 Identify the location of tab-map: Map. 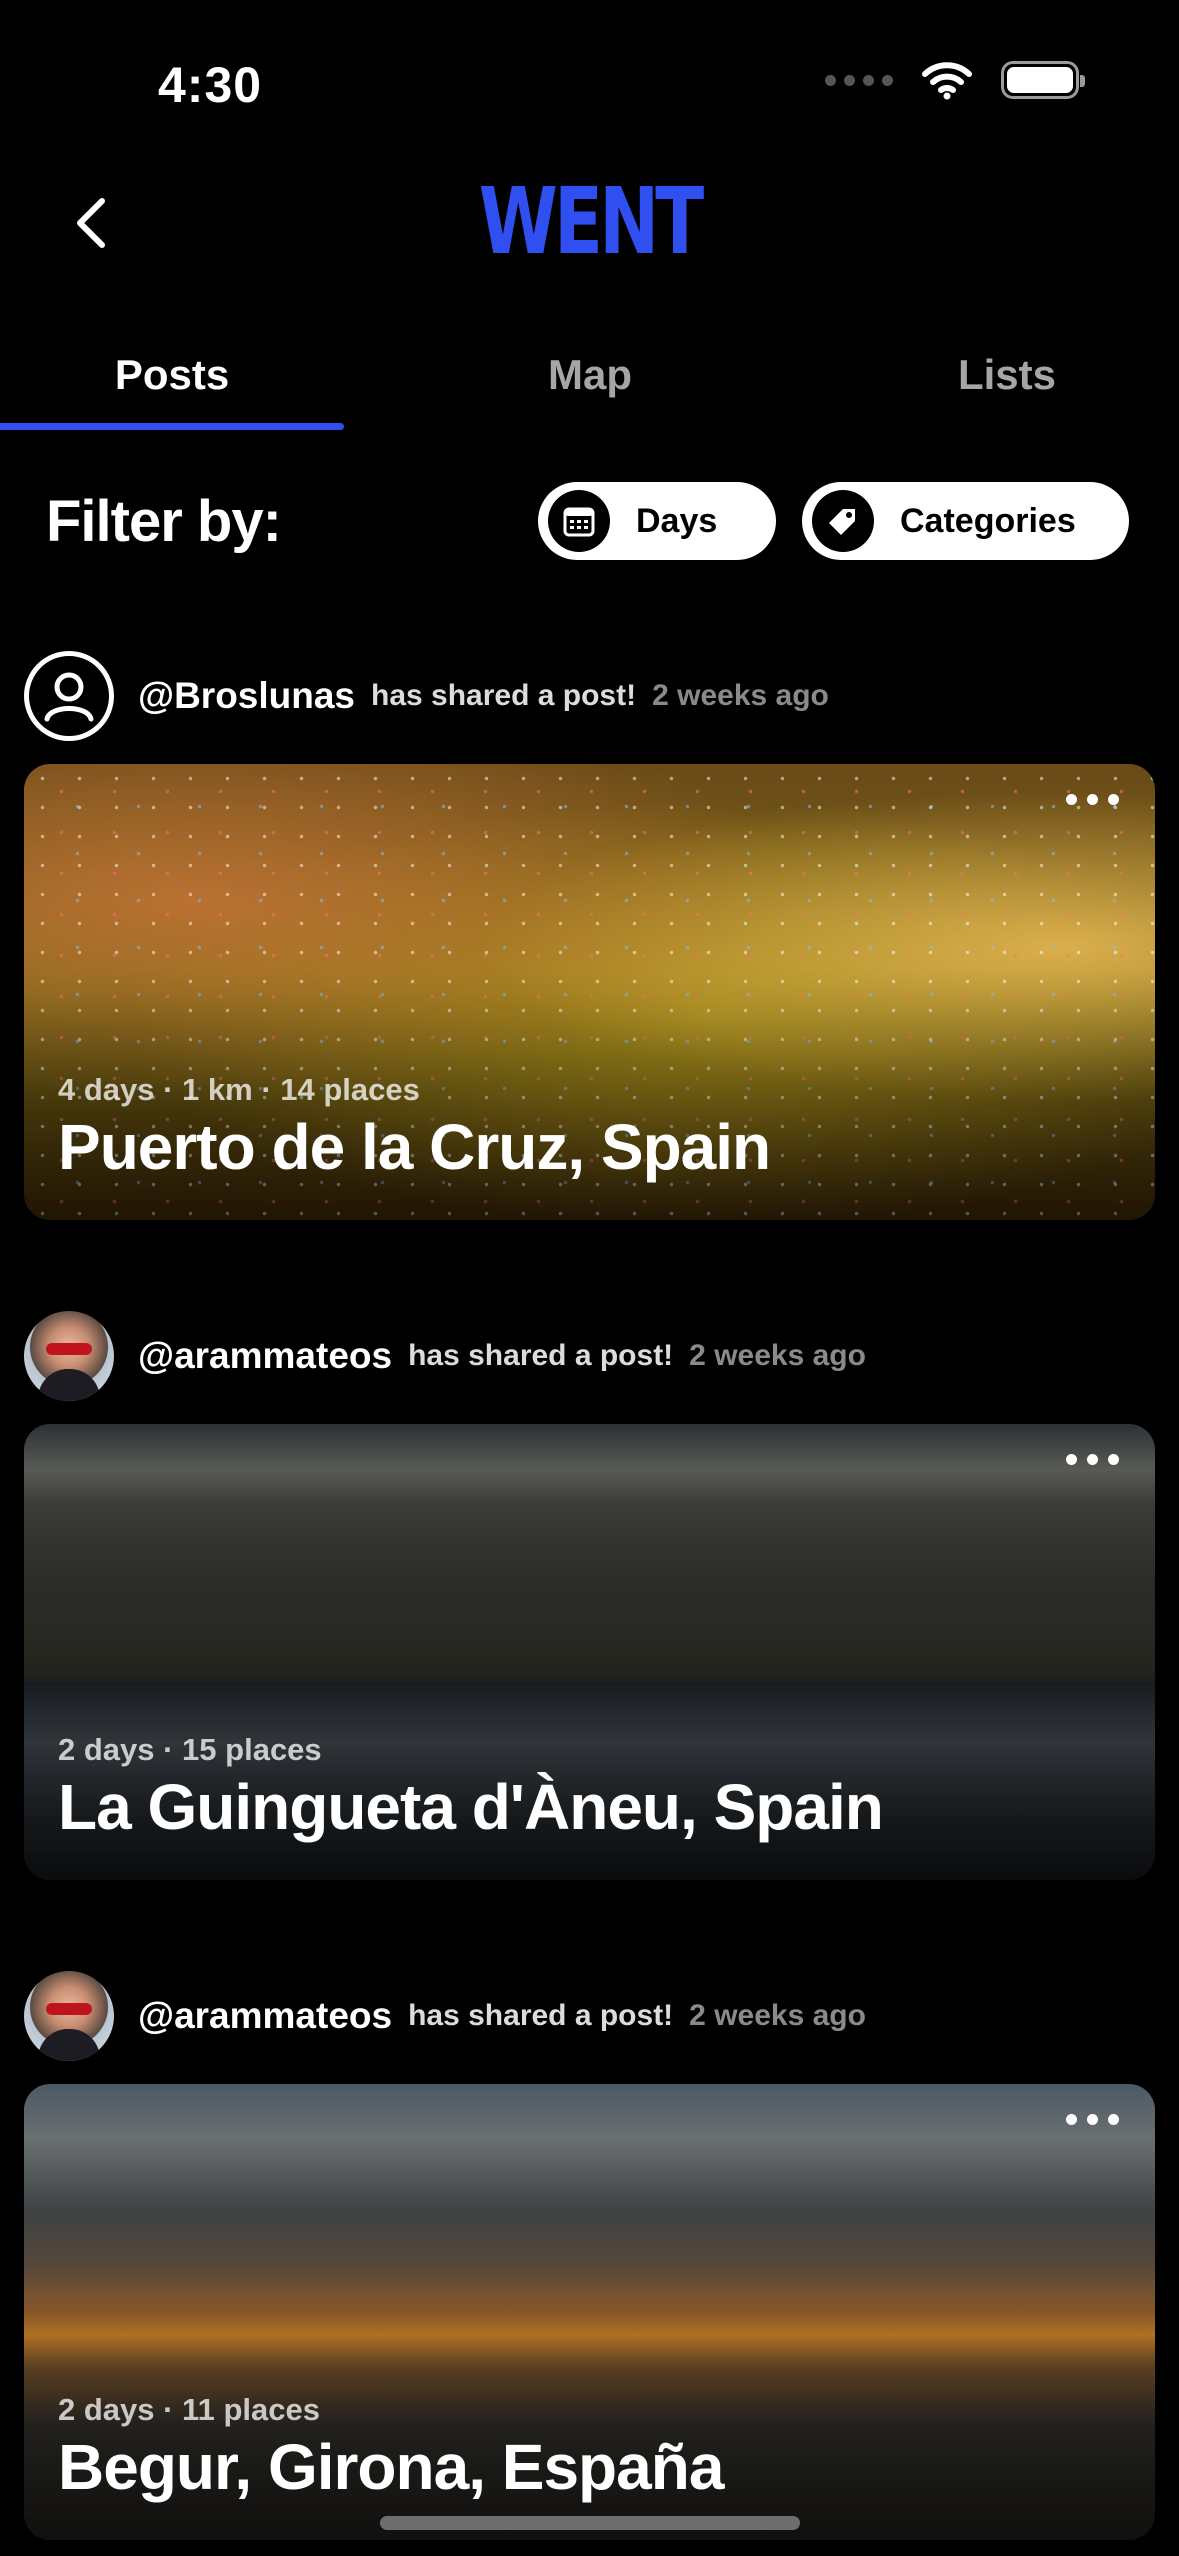
(590, 375).